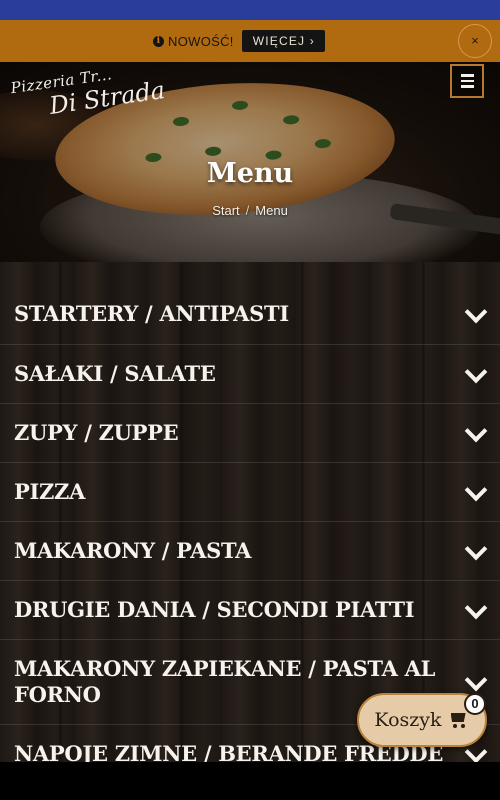  Describe the element at coordinates (475, 704) in the screenshot. I see `cart-count-badge: 0` at that location.